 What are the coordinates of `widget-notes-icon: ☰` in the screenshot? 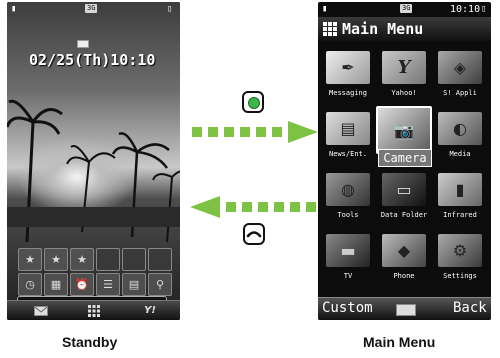 It's located at (108, 284).